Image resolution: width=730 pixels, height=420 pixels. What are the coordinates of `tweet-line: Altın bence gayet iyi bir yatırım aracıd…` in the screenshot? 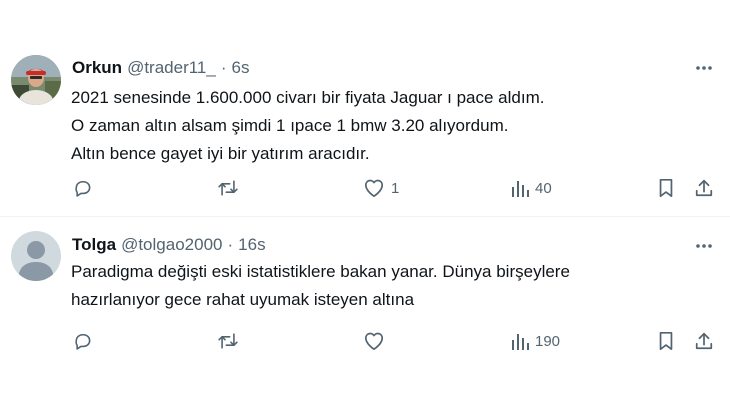 It's located at (220, 153).